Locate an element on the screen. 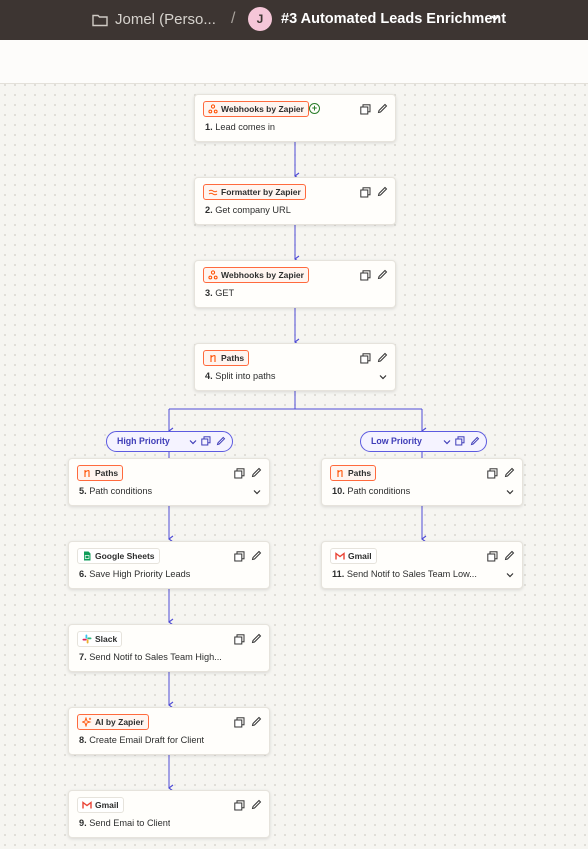  step-card-2: Formatter by Zapier 2. Get company URL is located at coordinates (295, 201).